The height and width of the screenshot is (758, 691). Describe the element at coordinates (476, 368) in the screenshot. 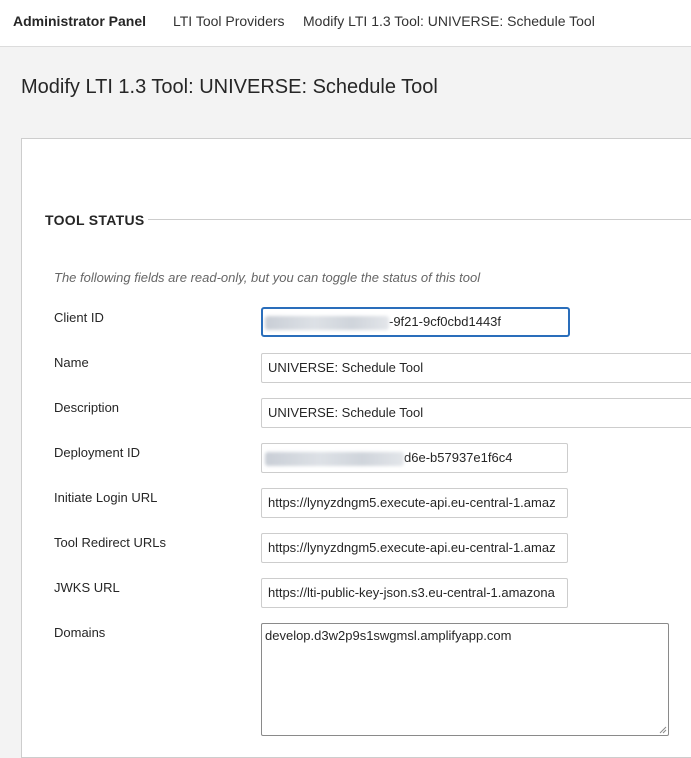

I see `name-field: UNIVERSE: Schedule Tool` at that location.